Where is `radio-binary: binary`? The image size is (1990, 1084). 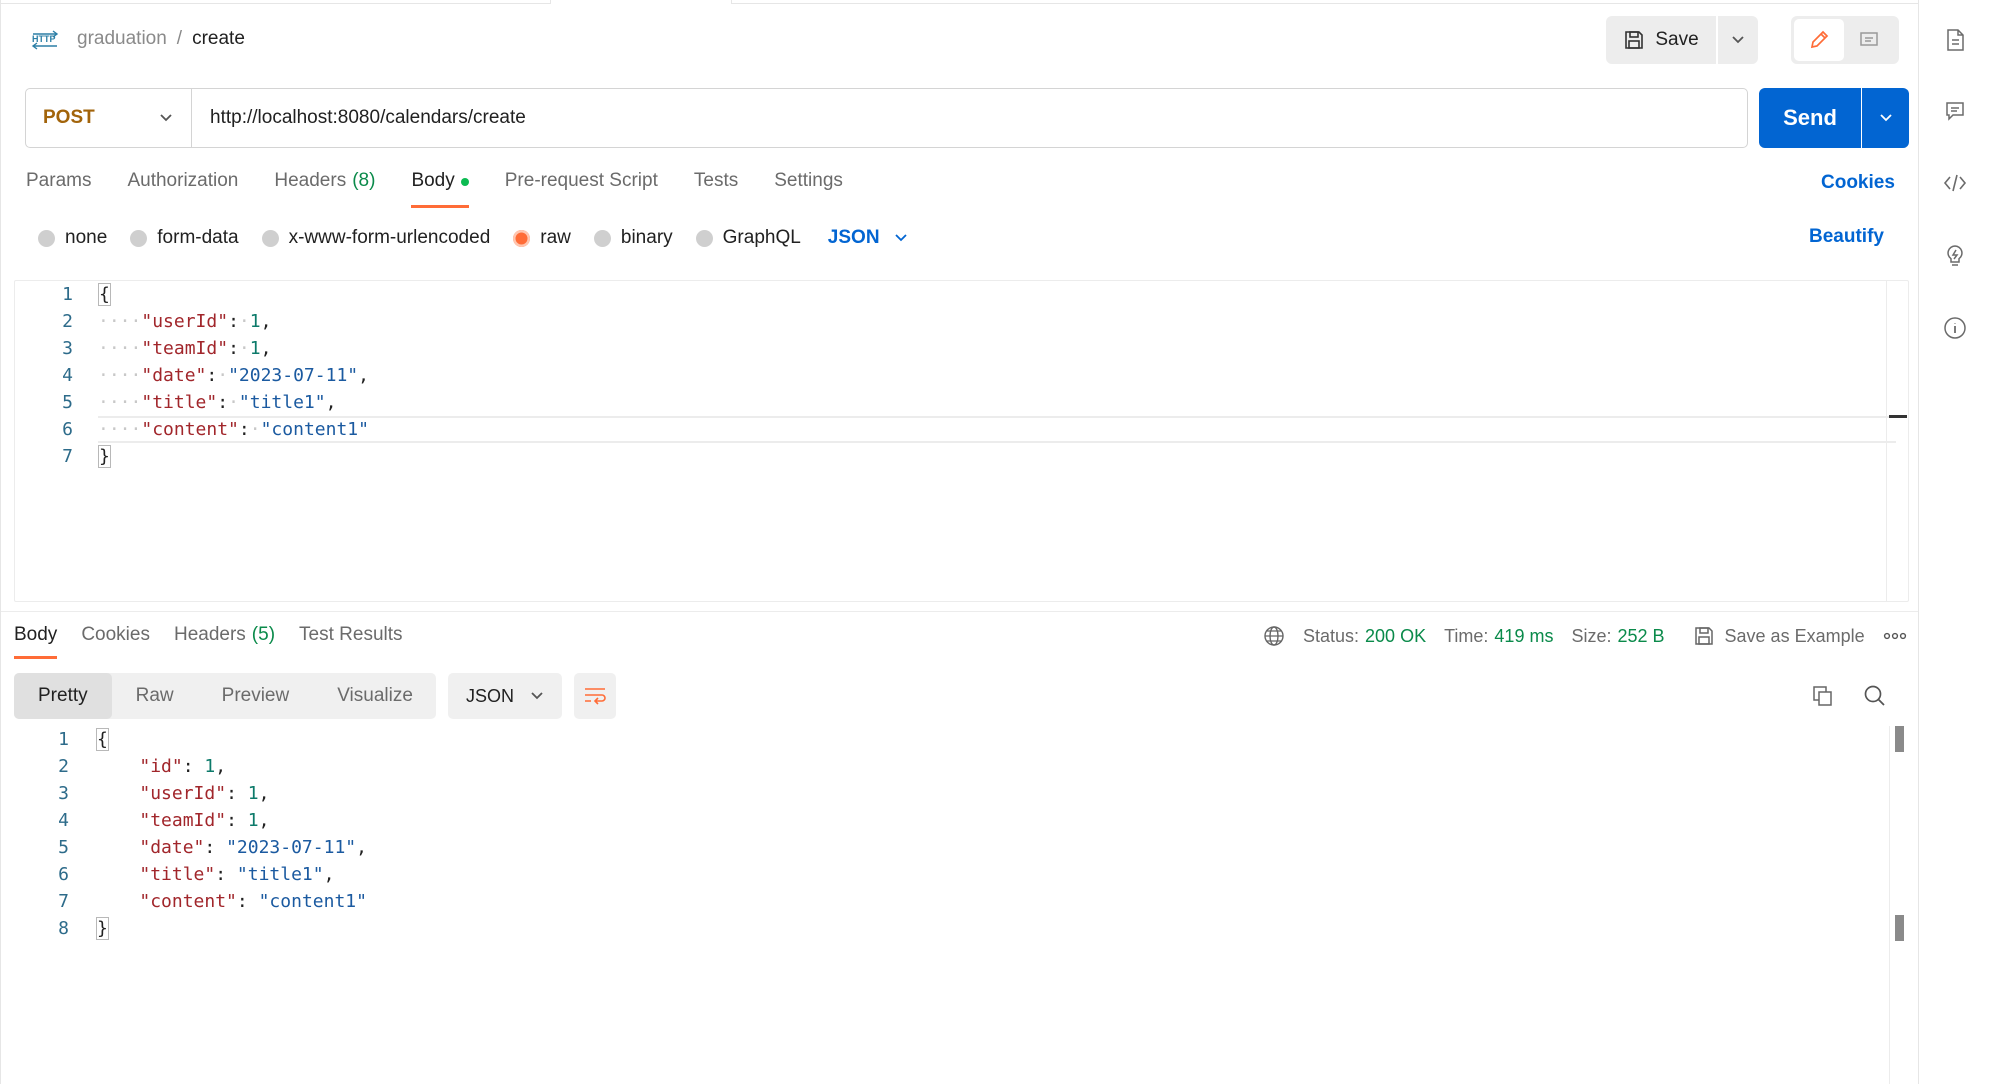
radio-binary: binary is located at coordinates (633, 238).